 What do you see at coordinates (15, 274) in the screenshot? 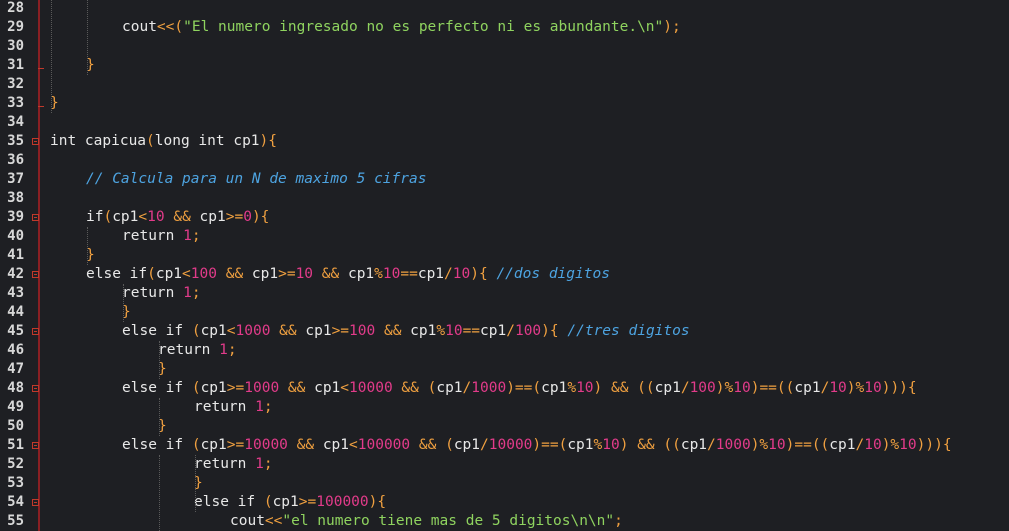
I see `line-number: 42` at bounding box center [15, 274].